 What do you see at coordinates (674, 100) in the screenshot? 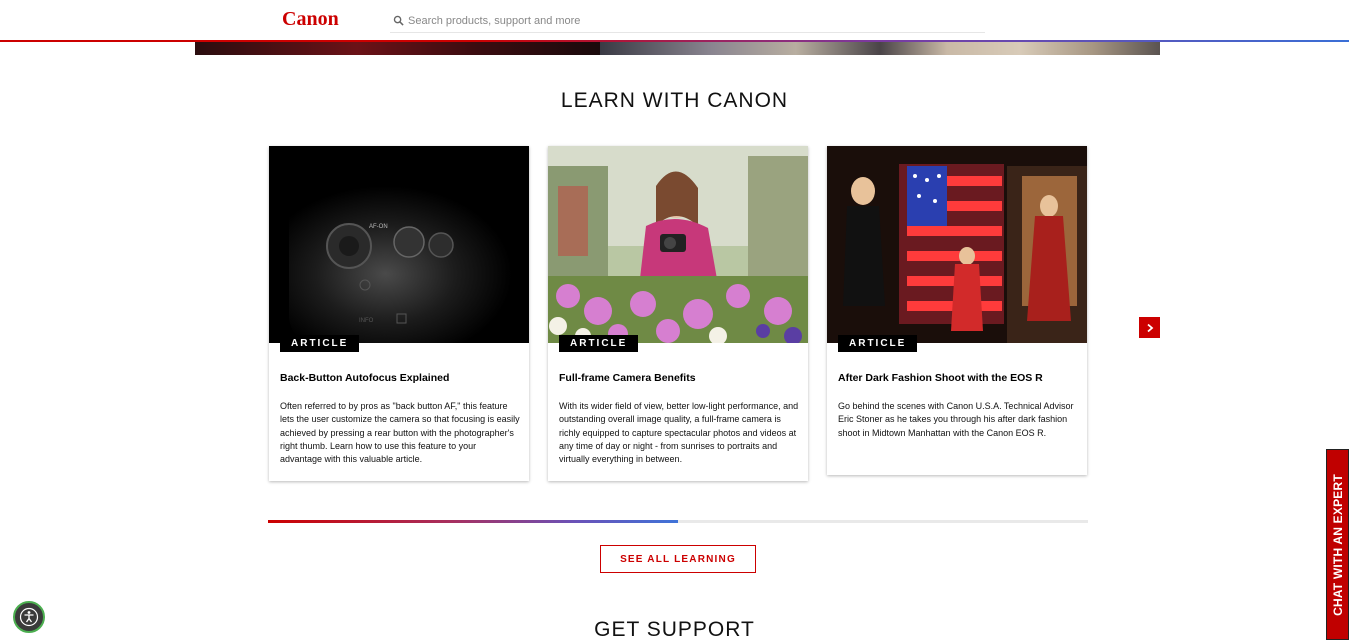
I see `section-title-learn: LEARN WITH CANON` at bounding box center [674, 100].